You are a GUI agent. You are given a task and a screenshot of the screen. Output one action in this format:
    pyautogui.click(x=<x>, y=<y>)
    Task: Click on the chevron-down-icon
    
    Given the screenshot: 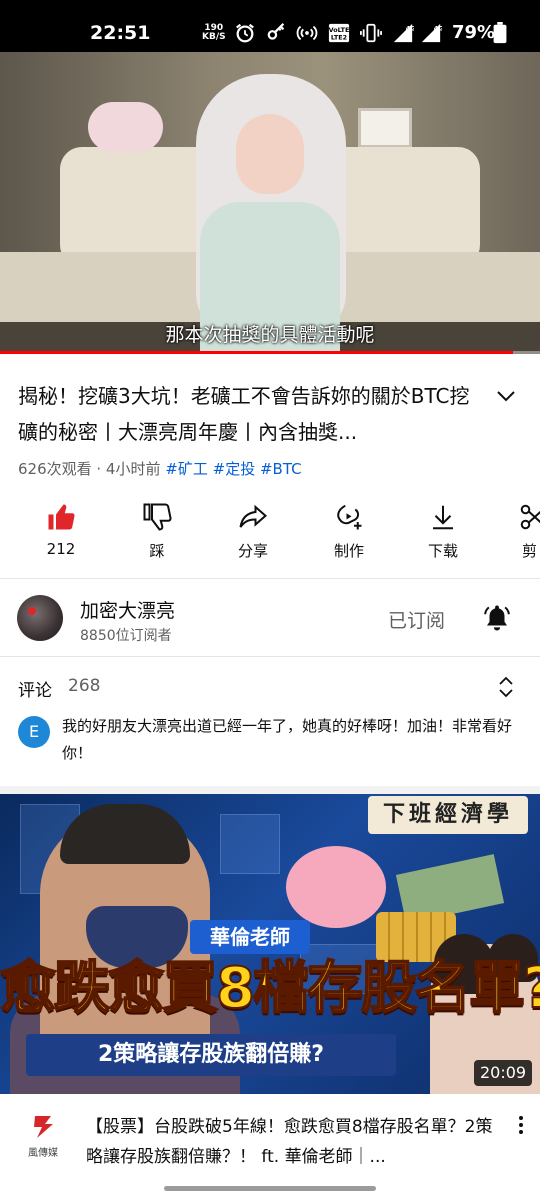 What is the action you would take?
    pyautogui.click(x=506, y=396)
    